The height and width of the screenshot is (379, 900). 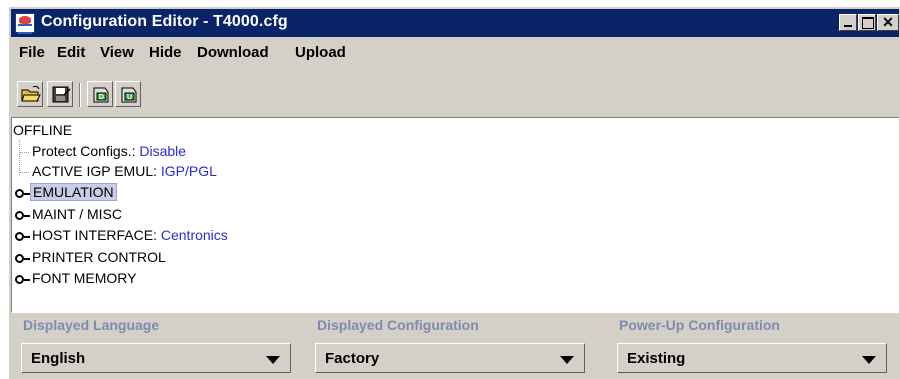 I want to click on menu-file: File, so click(x=32, y=52).